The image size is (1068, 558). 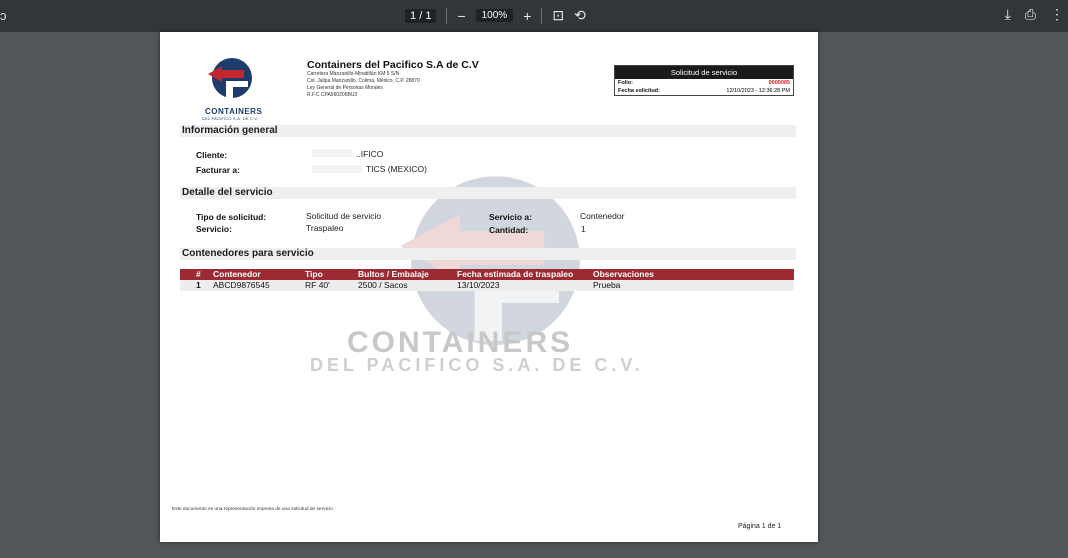 I want to click on rotate-icon: ⟲, so click(x=580, y=15).